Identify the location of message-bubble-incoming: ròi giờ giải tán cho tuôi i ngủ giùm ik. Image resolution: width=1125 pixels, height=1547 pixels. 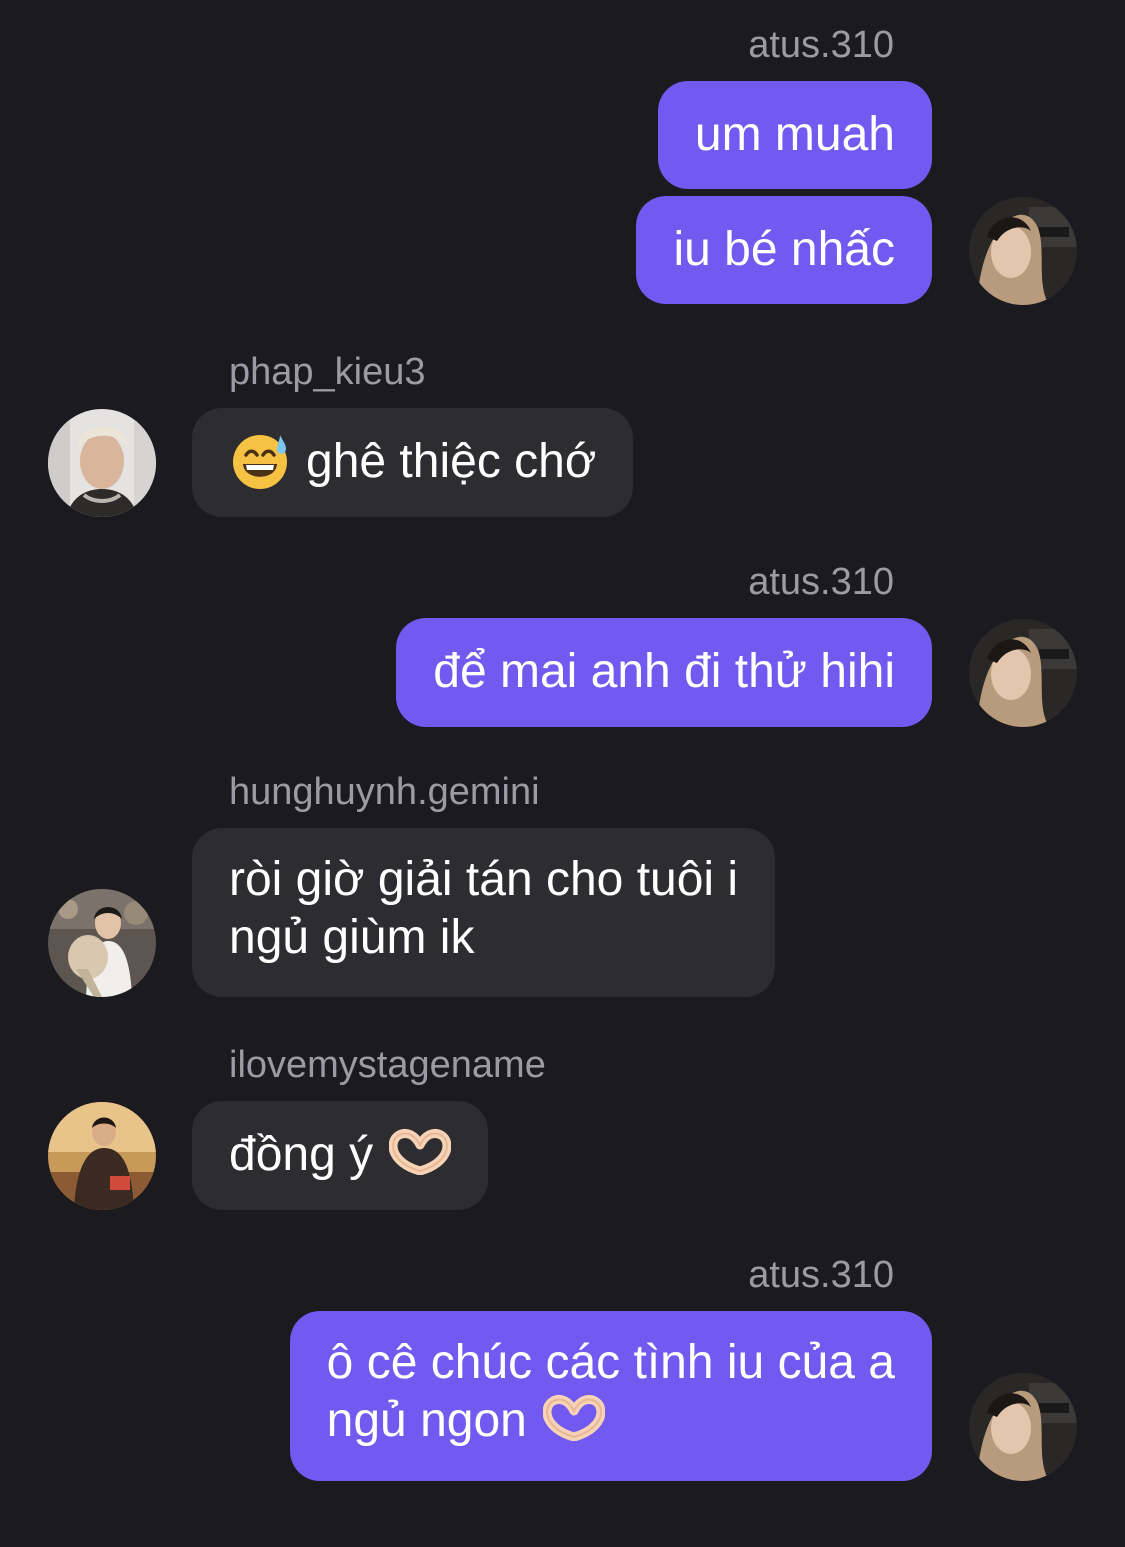
(484, 912).